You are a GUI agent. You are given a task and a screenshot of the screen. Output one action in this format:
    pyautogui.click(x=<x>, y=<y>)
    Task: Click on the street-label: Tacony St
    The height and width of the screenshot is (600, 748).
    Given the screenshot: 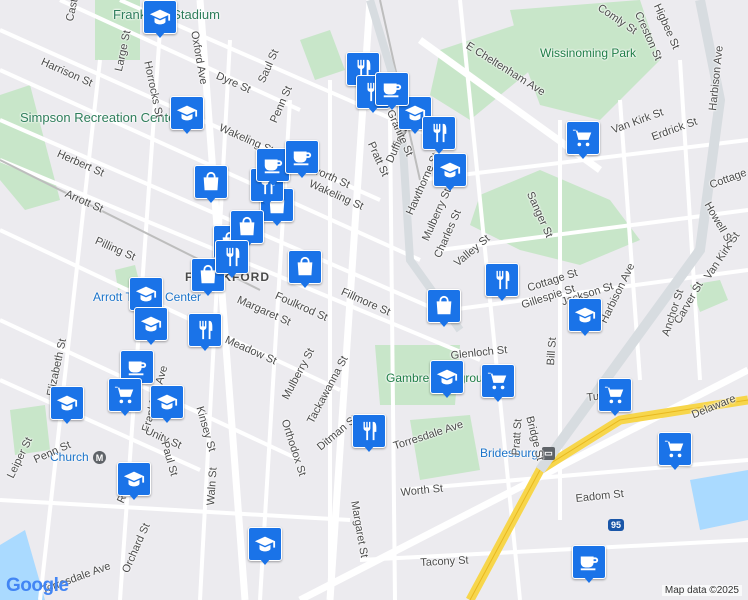 What is the action you would take?
    pyautogui.click(x=444, y=561)
    